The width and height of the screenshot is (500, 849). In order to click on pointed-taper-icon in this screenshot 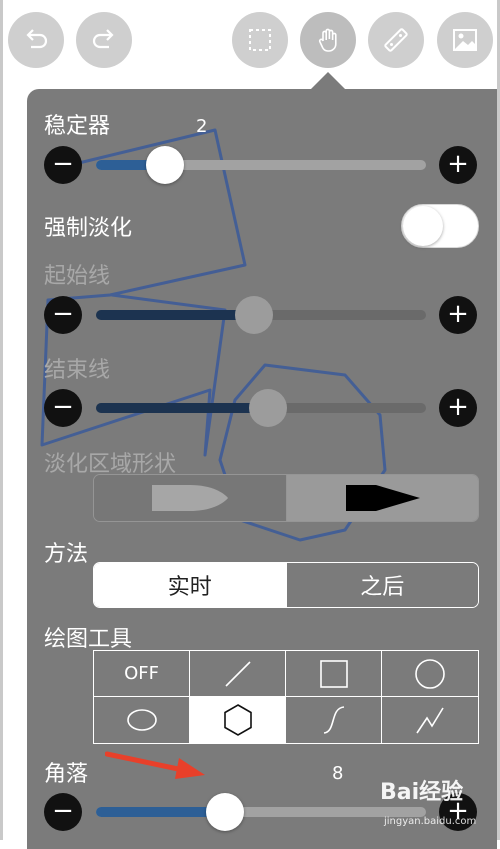, I will do `click(383, 498)`.